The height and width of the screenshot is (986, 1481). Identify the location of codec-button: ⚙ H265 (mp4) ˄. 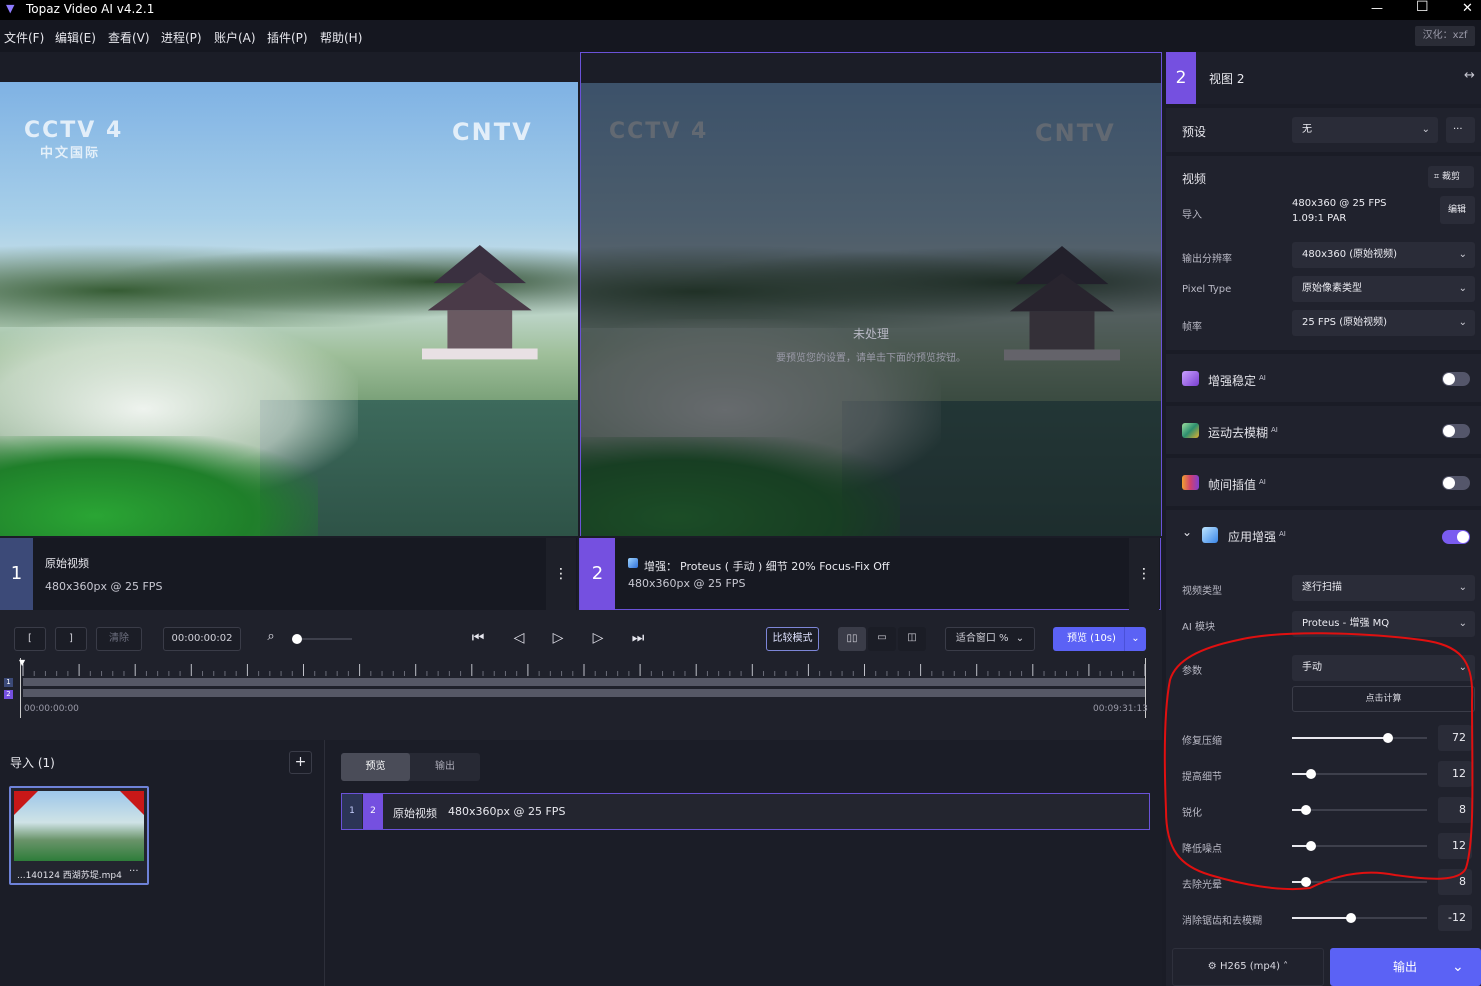
(1248, 967).